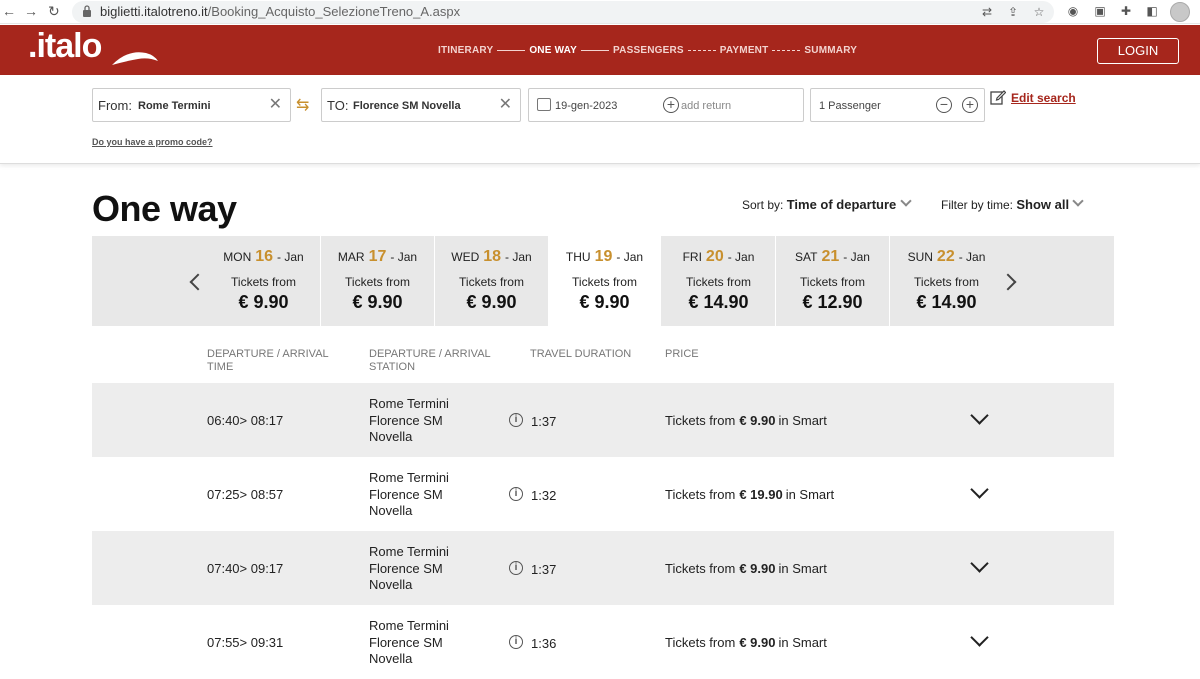 The height and width of the screenshot is (679, 1200). Describe the element at coordinates (466, 50) in the screenshot. I see `step-itinerary: ITINERARY` at that location.